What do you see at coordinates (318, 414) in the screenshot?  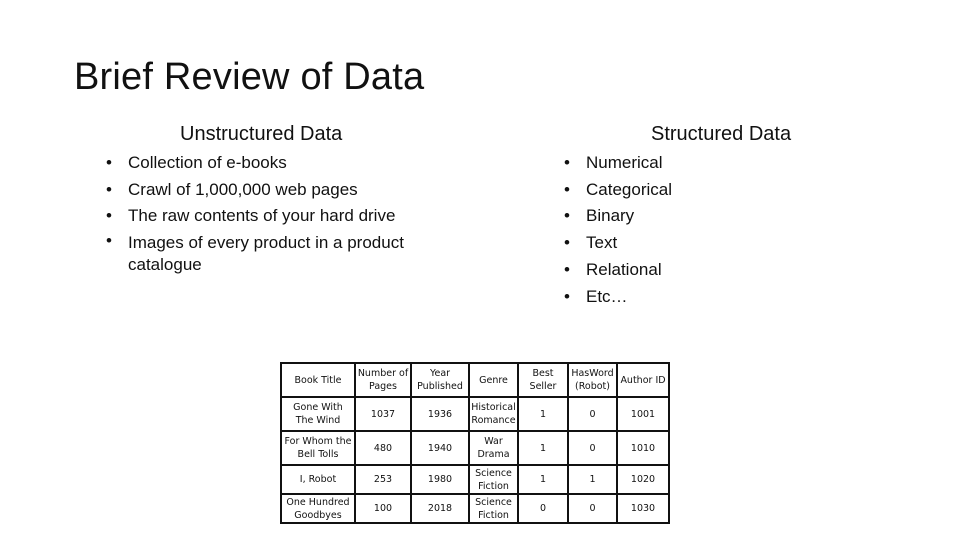 I see `cell: Gone With The Wind` at bounding box center [318, 414].